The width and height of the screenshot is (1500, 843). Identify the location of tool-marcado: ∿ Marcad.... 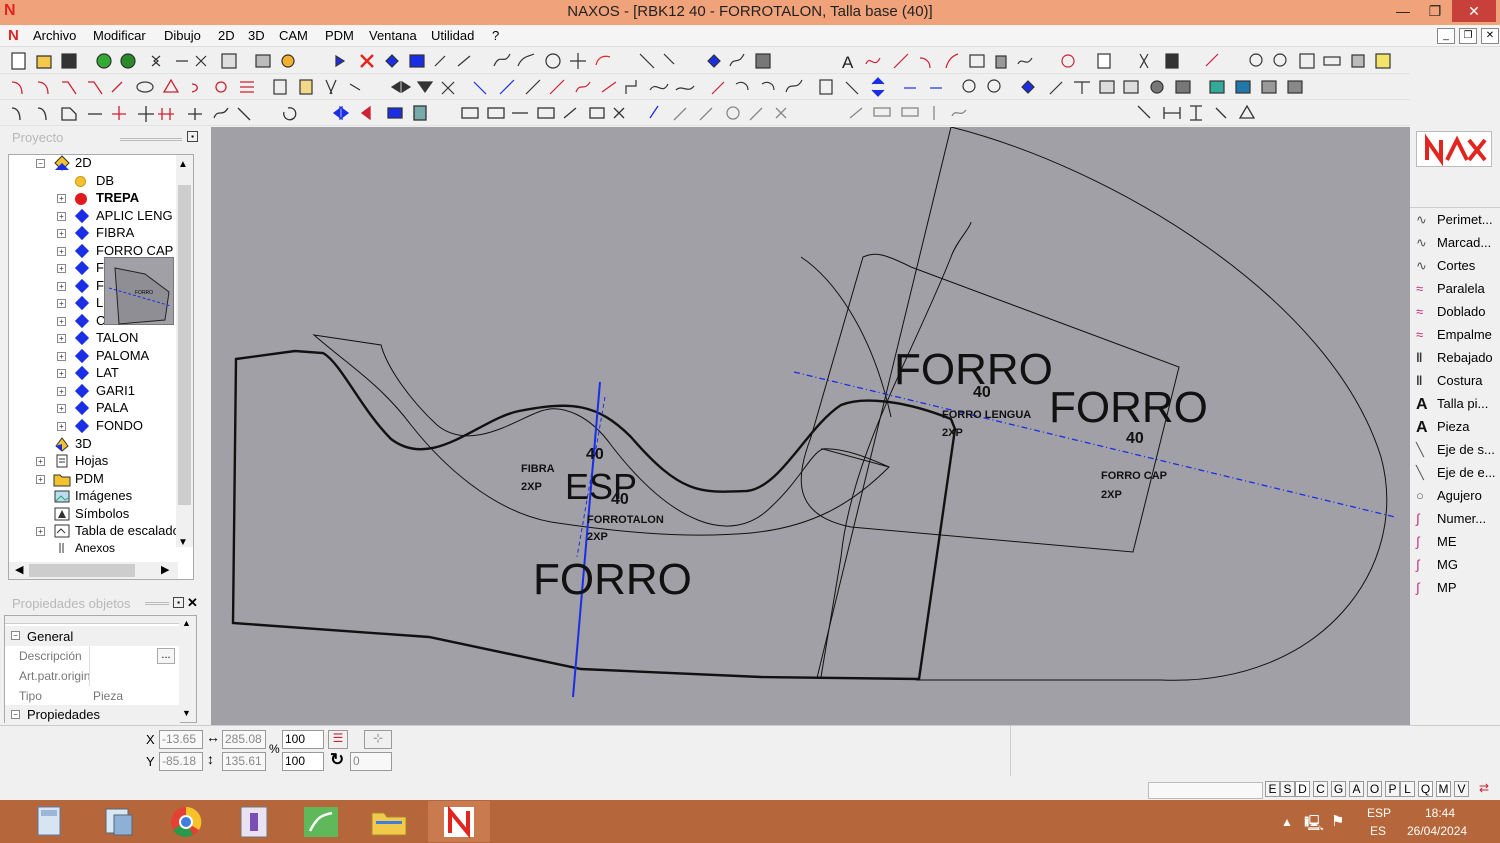
(1457, 243).